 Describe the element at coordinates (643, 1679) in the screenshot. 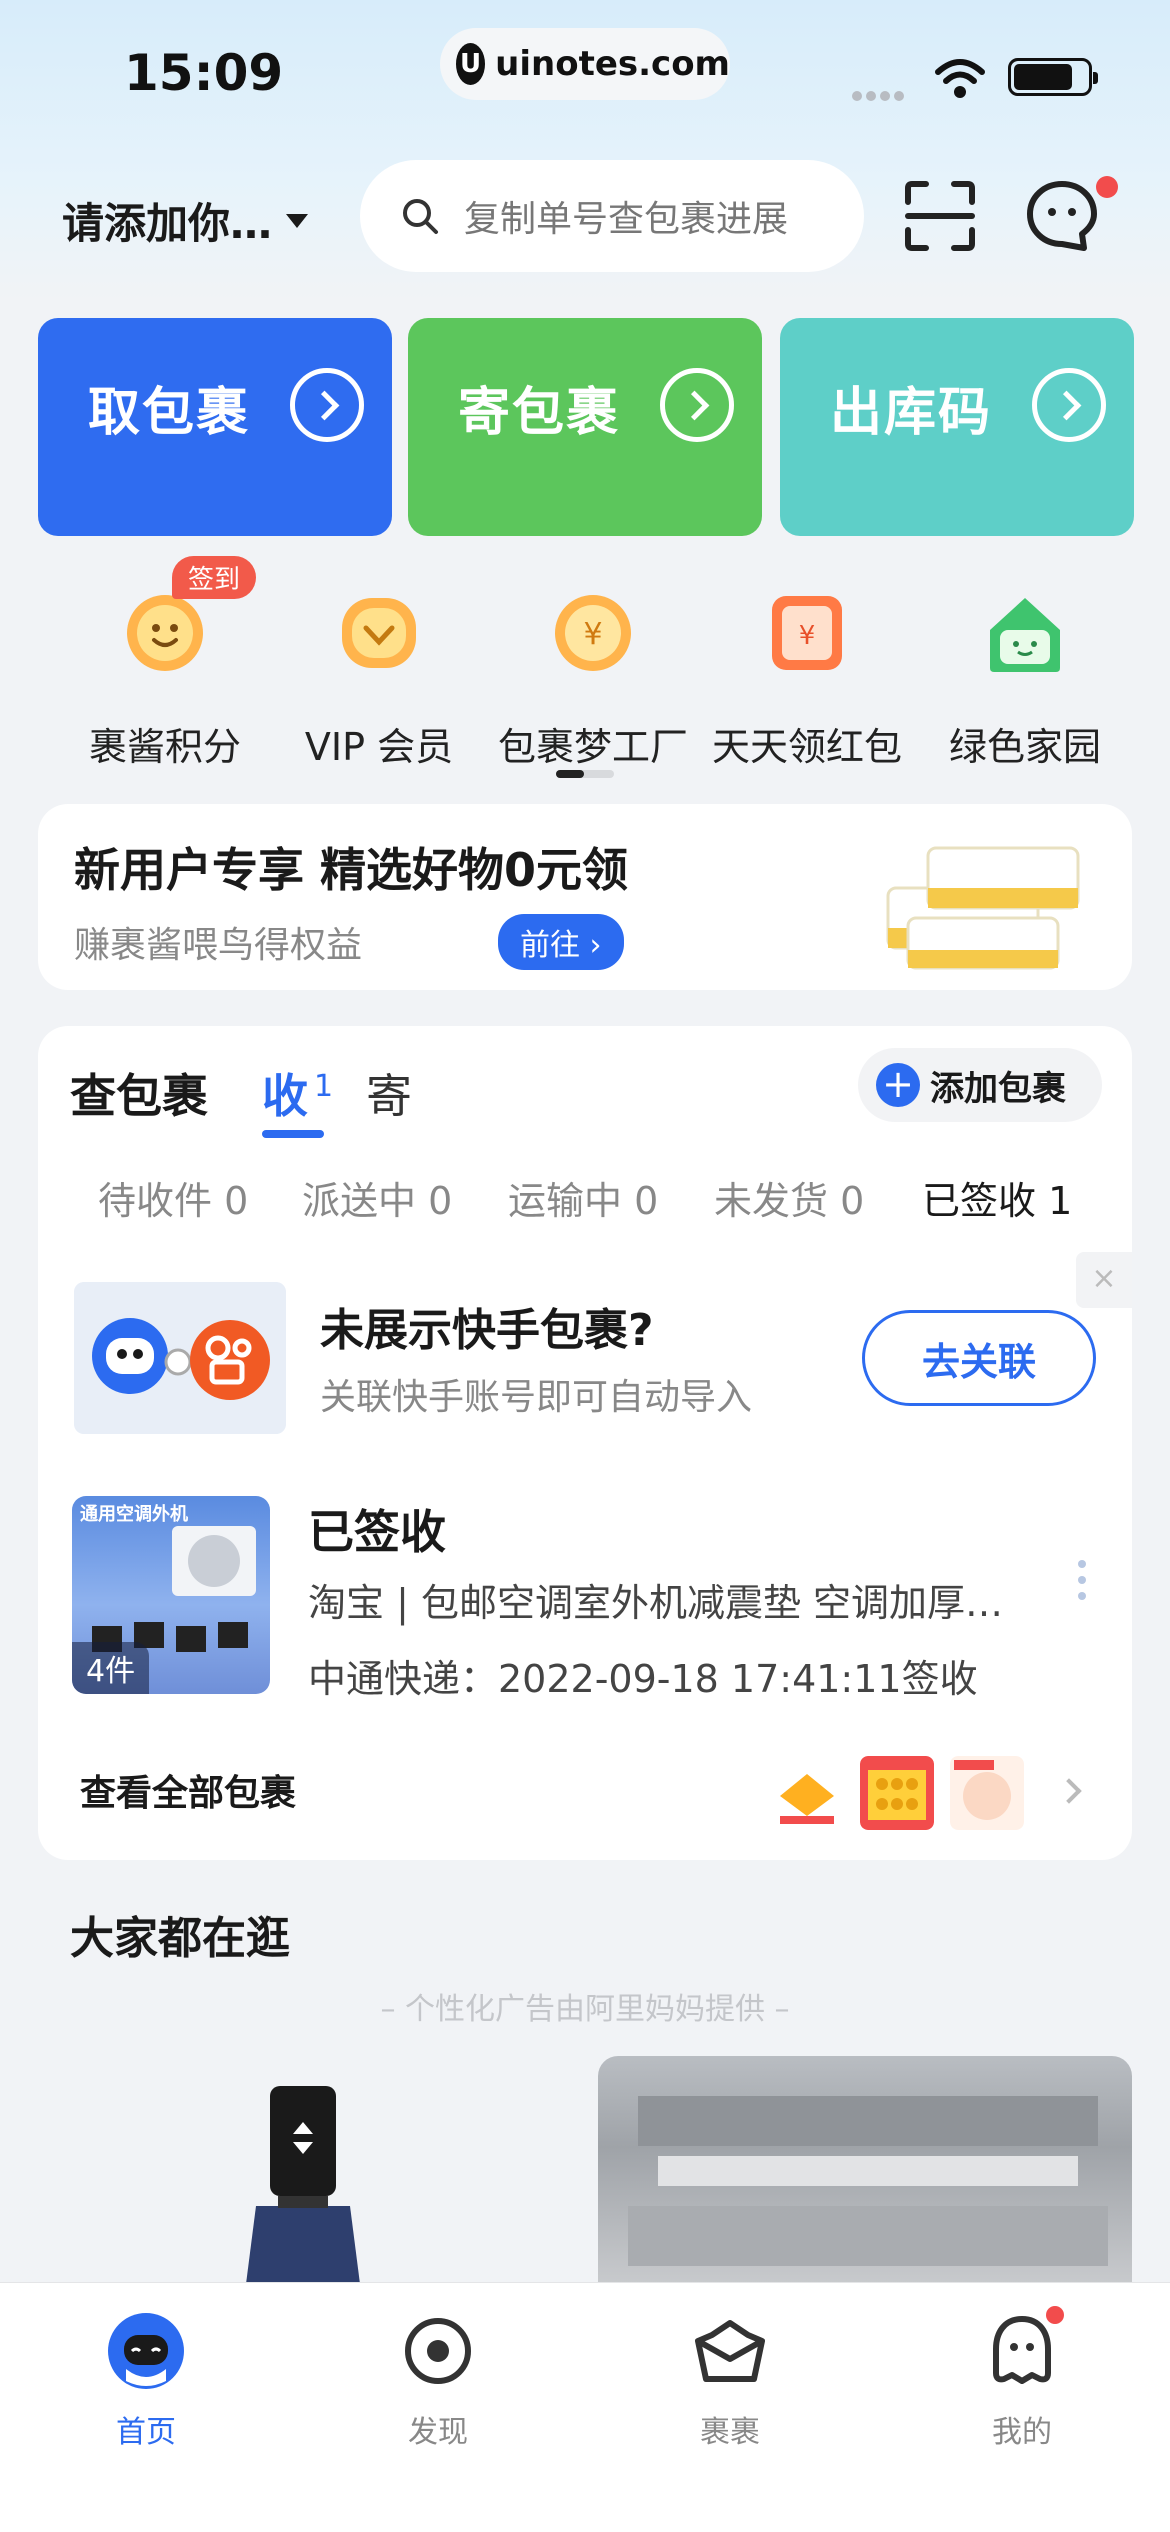

I see `package-detail: 中通快递：2022-09-18 17:41:11签收` at that location.